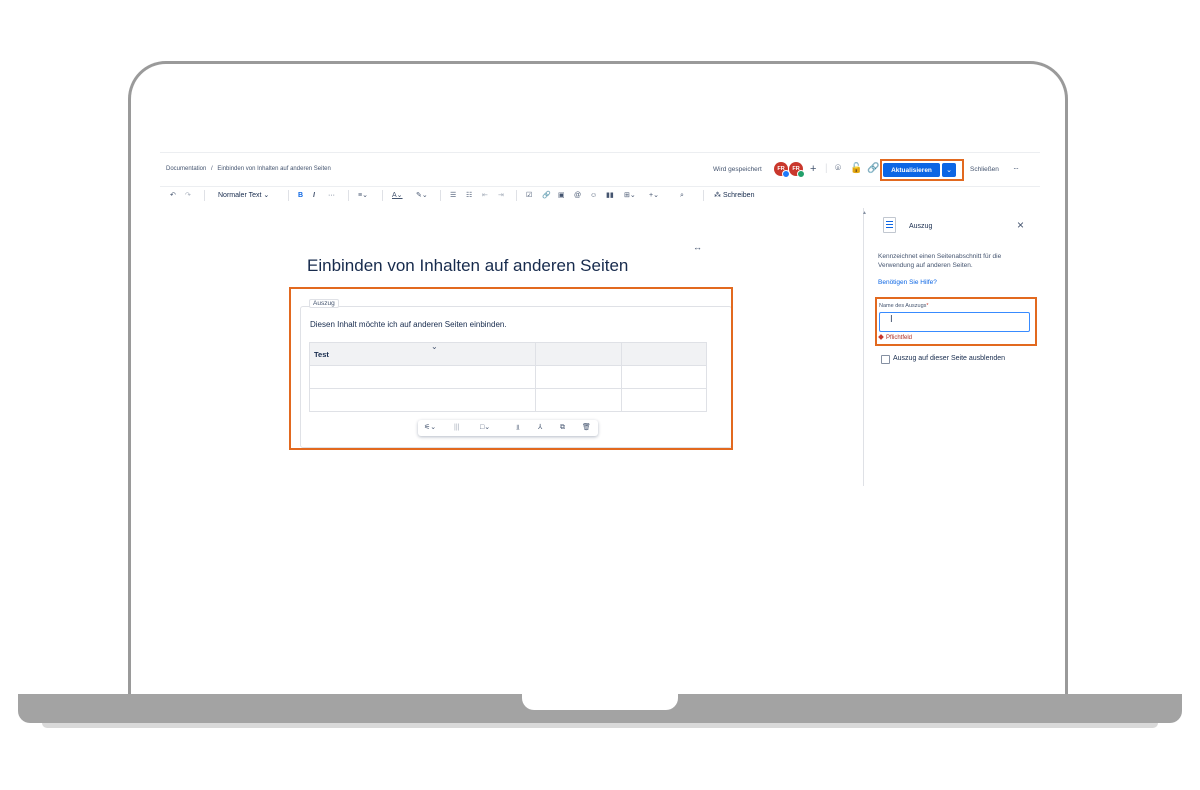  I want to click on avatar-badge, so click(801, 174).